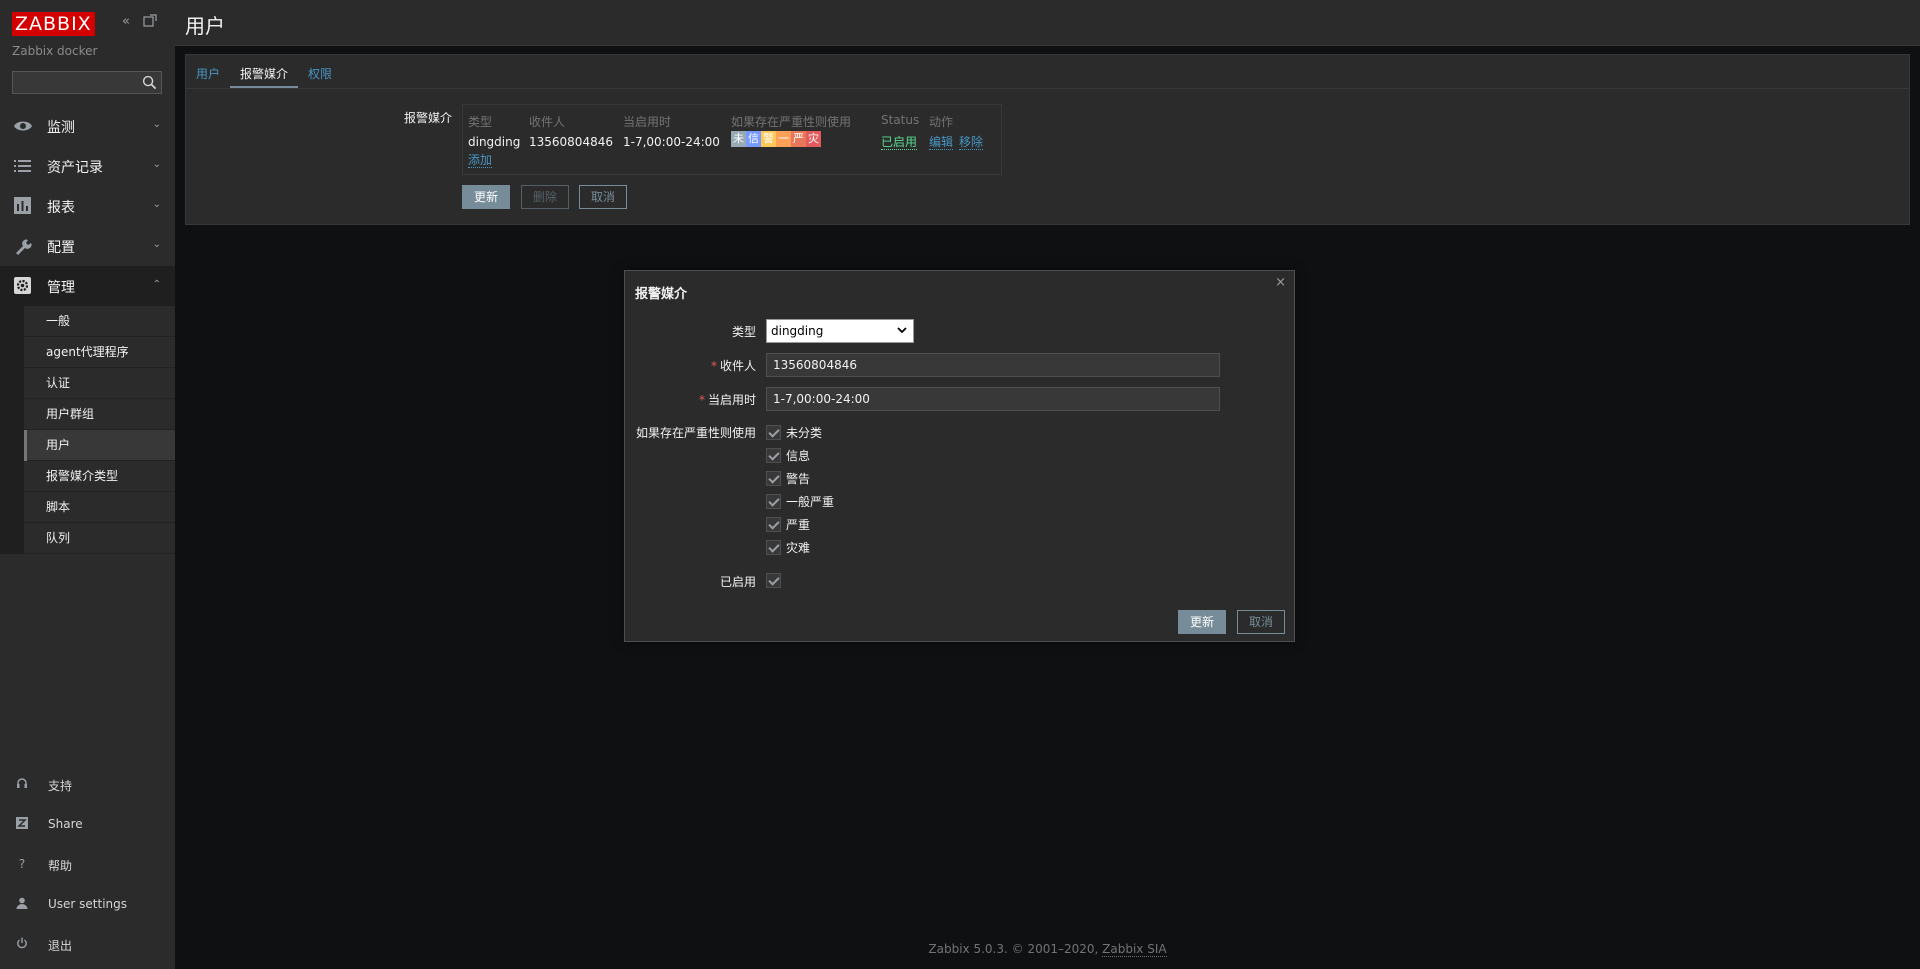 The width and height of the screenshot is (1920, 969). Describe the element at coordinates (547, 122) in the screenshot. I see `column-header-send-to: 收件人` at that location.